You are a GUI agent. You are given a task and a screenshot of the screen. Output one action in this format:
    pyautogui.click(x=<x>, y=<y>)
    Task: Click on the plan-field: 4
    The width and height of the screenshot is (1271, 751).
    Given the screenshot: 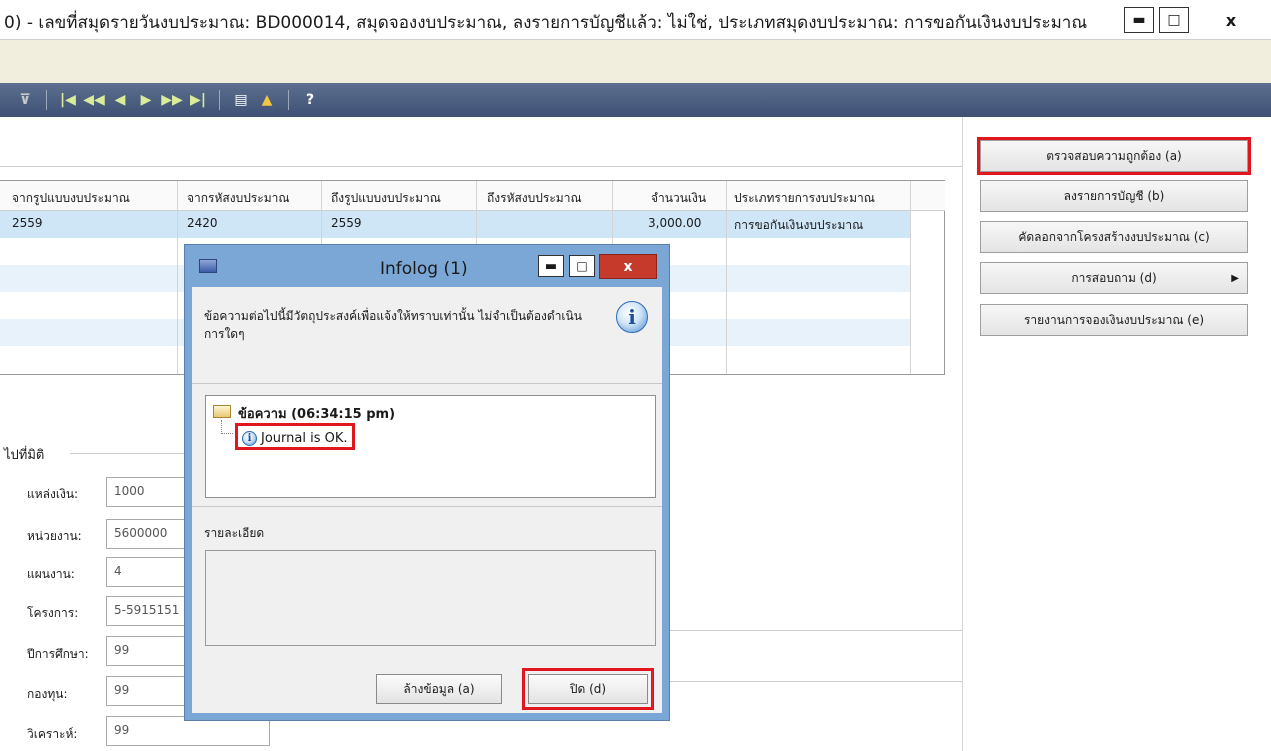 What is the action you would take?
    pyautogui.click(x=146, y=572)
    